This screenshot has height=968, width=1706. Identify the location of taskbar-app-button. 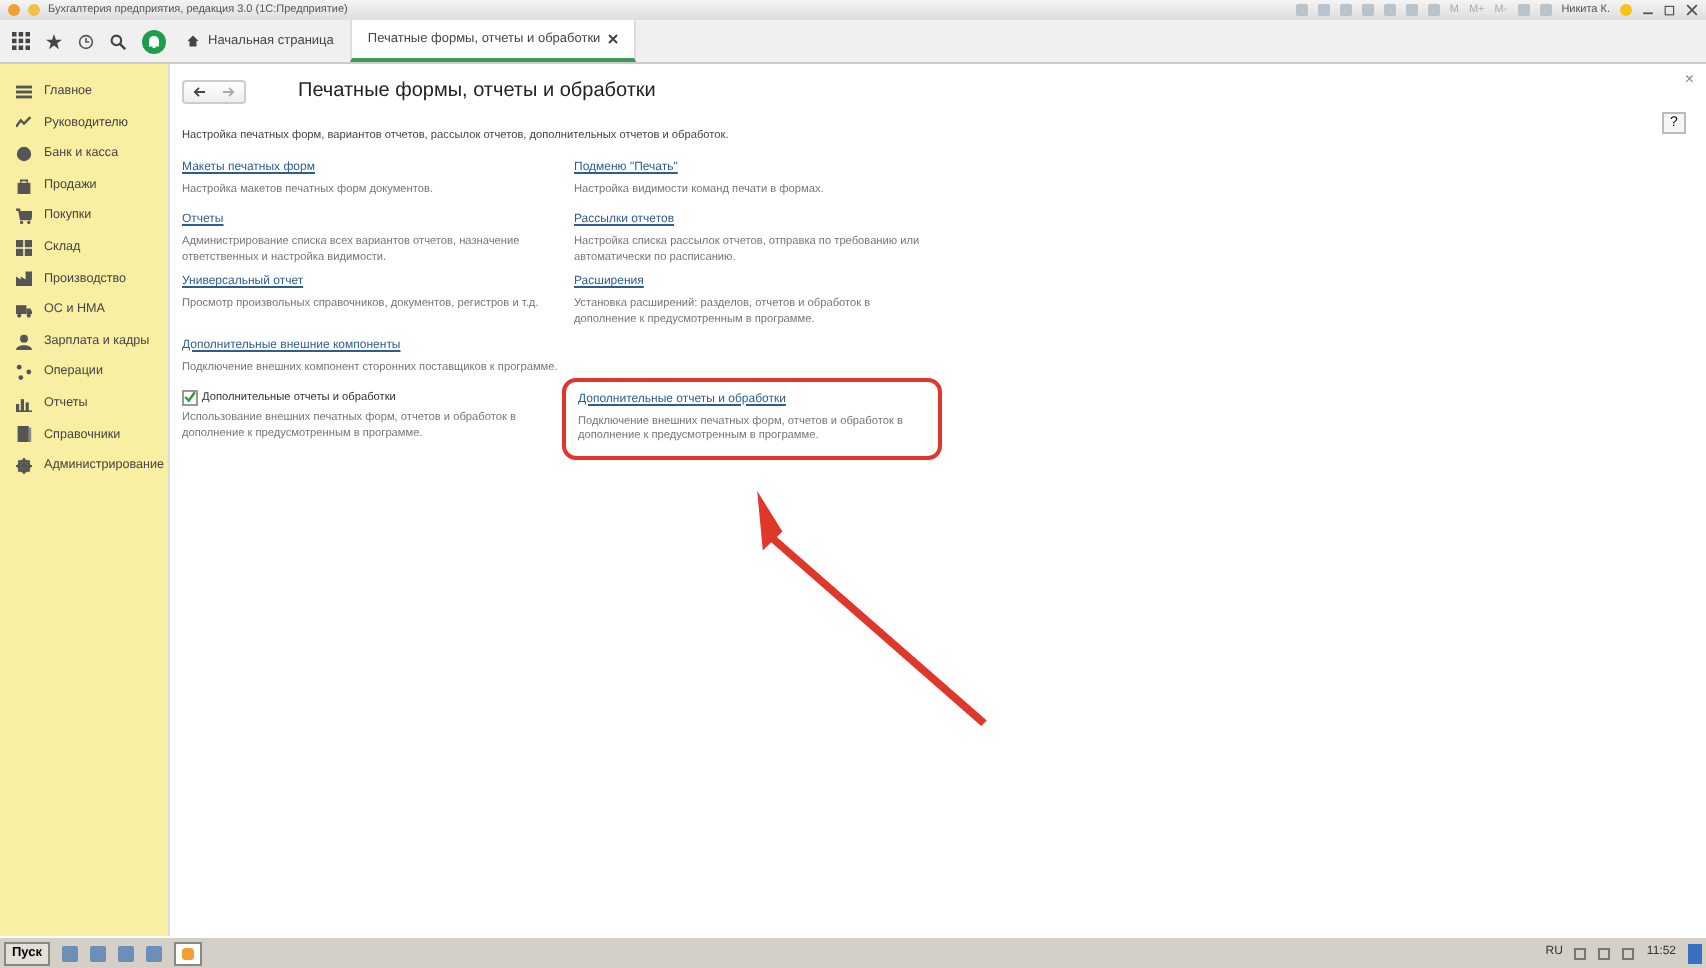
(188, 953).